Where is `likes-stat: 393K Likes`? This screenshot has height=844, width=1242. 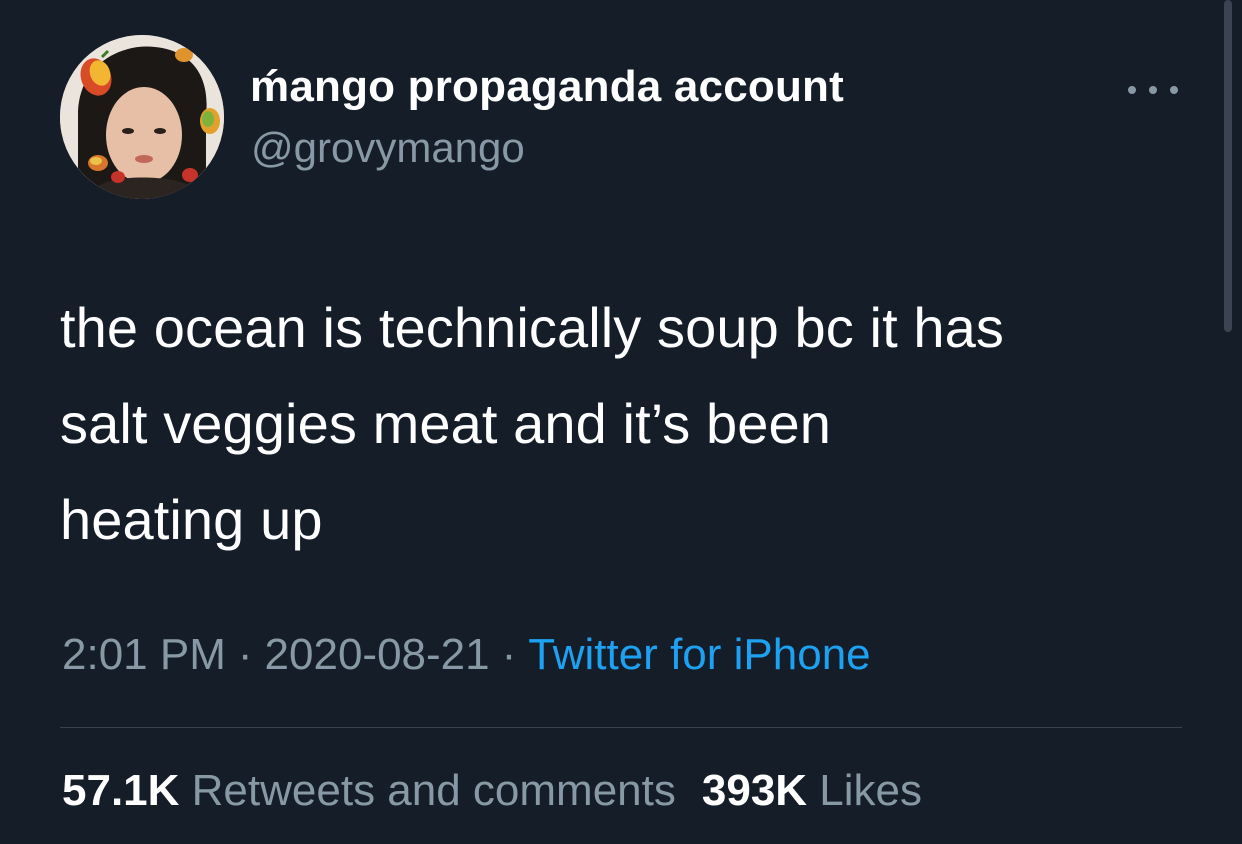
likes-stat: 393K Likes is located at coordinates (812, 790).